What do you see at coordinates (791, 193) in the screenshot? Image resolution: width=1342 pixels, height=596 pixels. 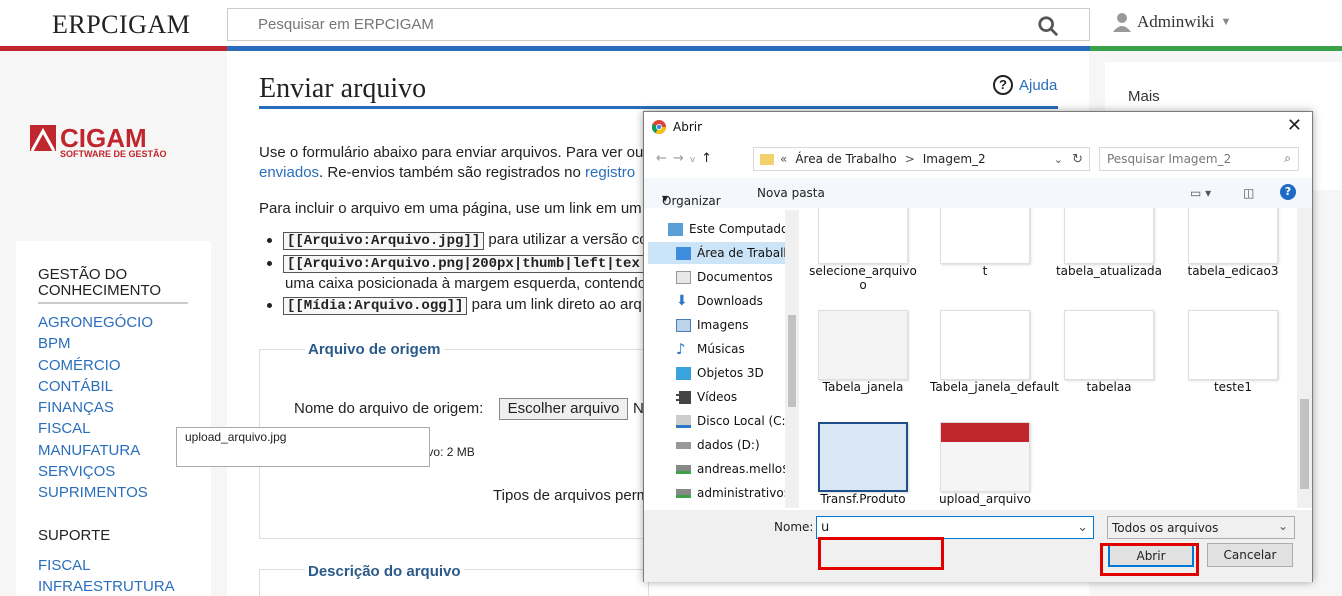 I see `new-folder-button: Nova pasta` at bounding box center [791, 193].